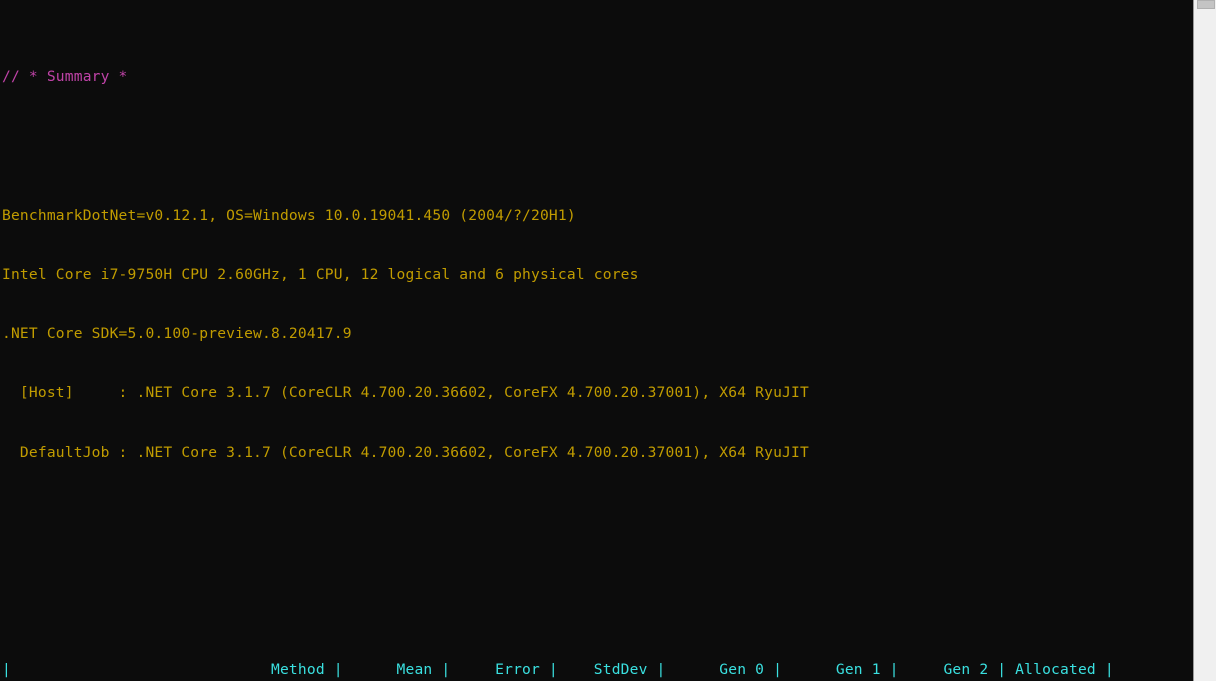 Image resolution: width=1216 pixels, height=681 pixels. Describe the element at coordinates (177, 333) in the screenshot. I see `env-sdk-line: .NET Core SDK=5.0.100-preview.8.20417.9` at that location.